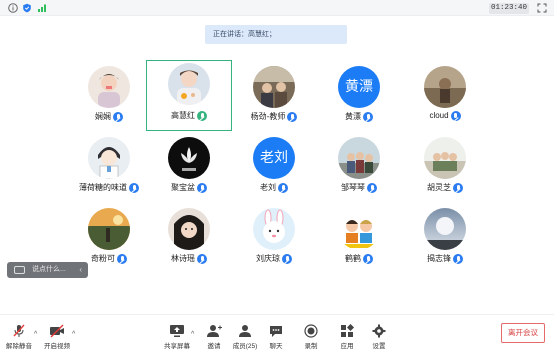  Describe the element at coordinates (183, 258) in the screenshot. I see `participant-name: 林诗瑶` at that location.